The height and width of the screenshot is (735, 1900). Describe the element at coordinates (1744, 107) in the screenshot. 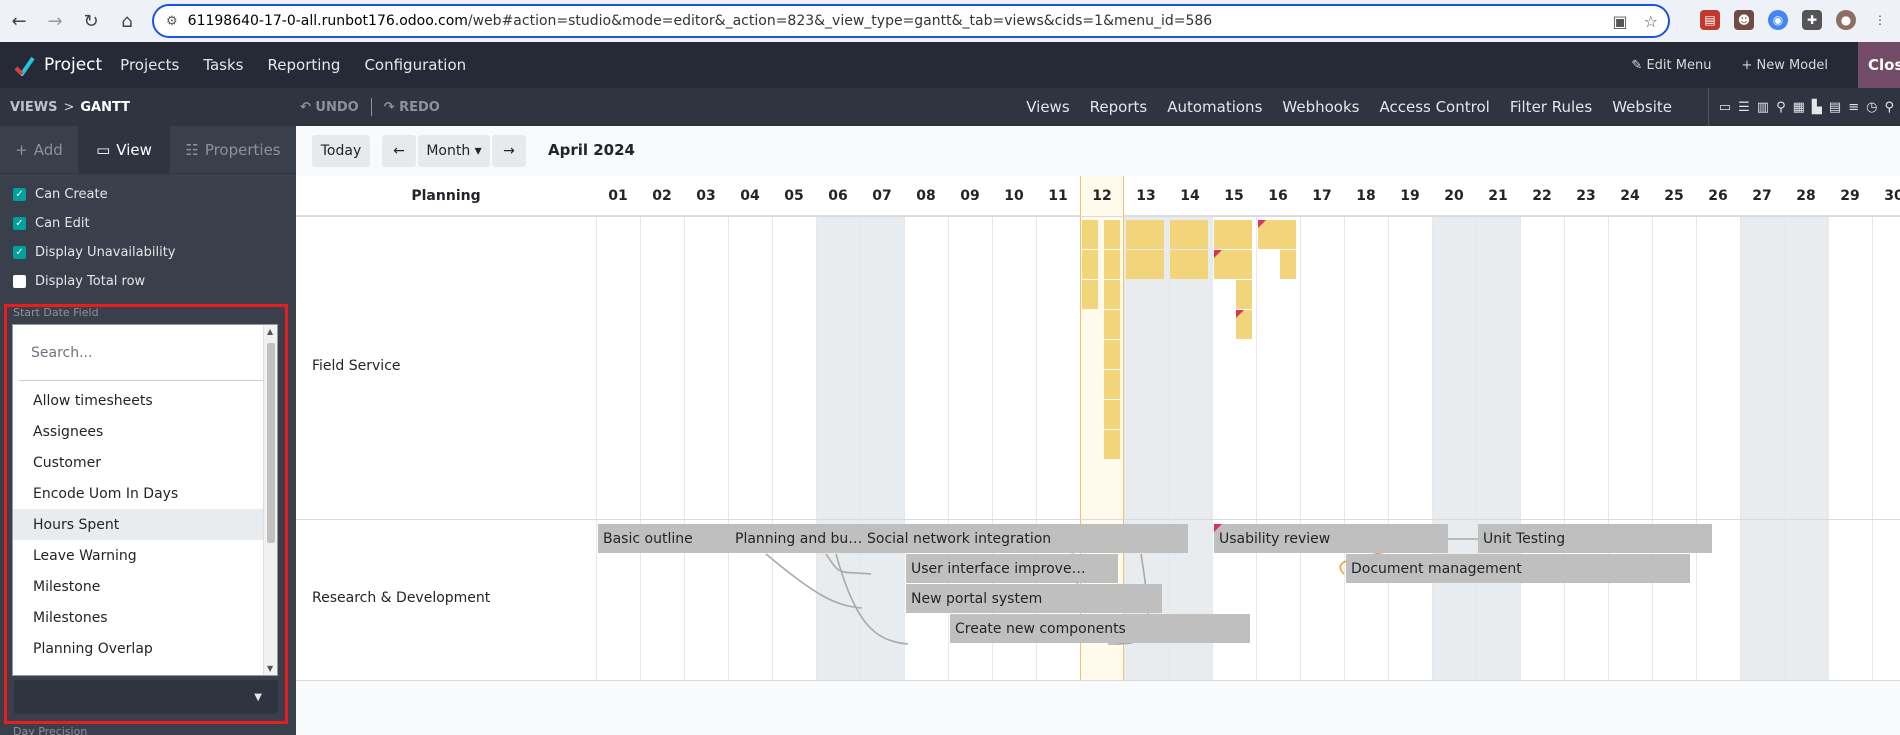

I see `list-view-icon: ☰` at that location.